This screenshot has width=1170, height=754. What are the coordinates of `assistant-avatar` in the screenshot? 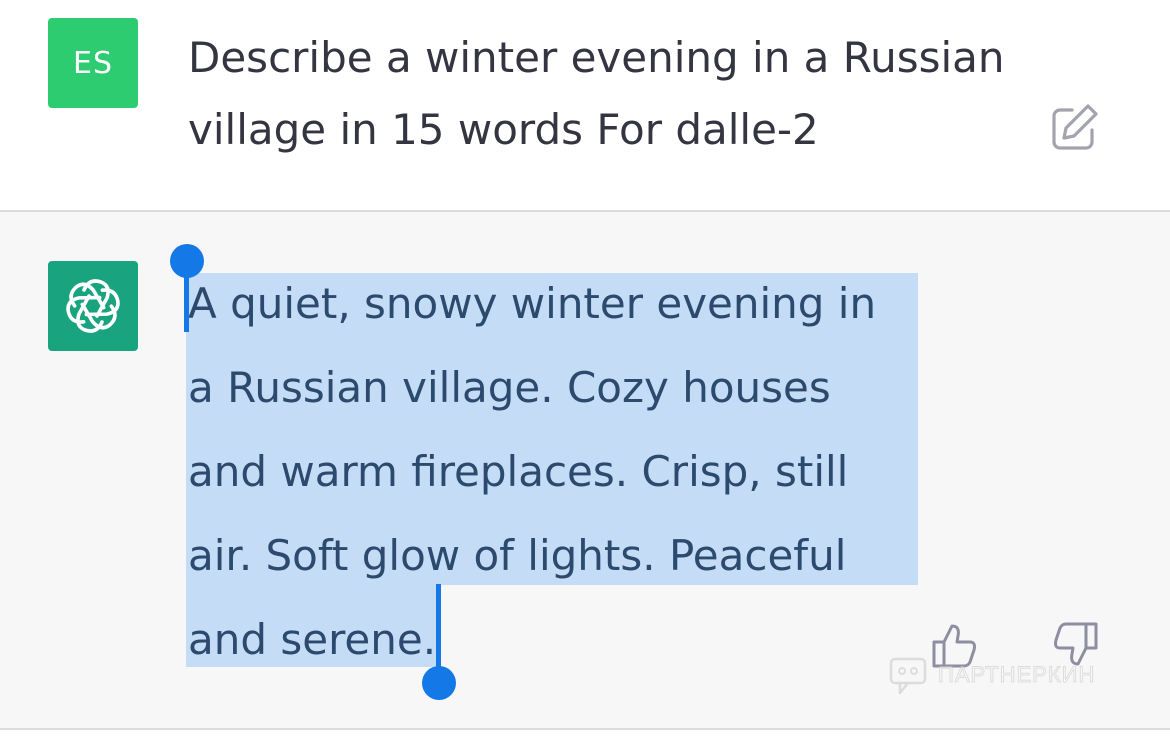 It's located at (93, 306).